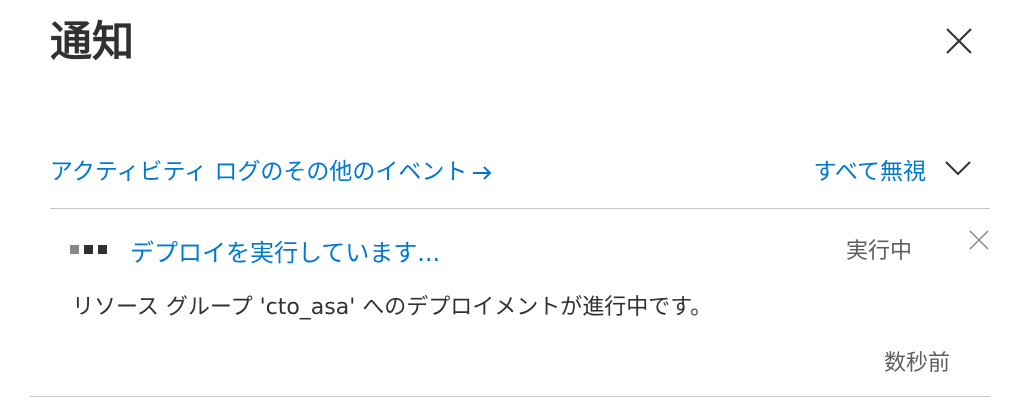  Describe the element at coordinates (916, 363) in the screenshot. I see `notification-timestamp: 数秒前` at that location.